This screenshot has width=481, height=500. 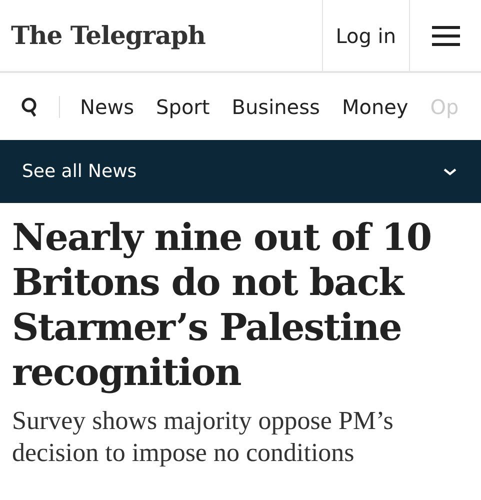 I want to click on nav-link: Money, so click(x=375, y=106).